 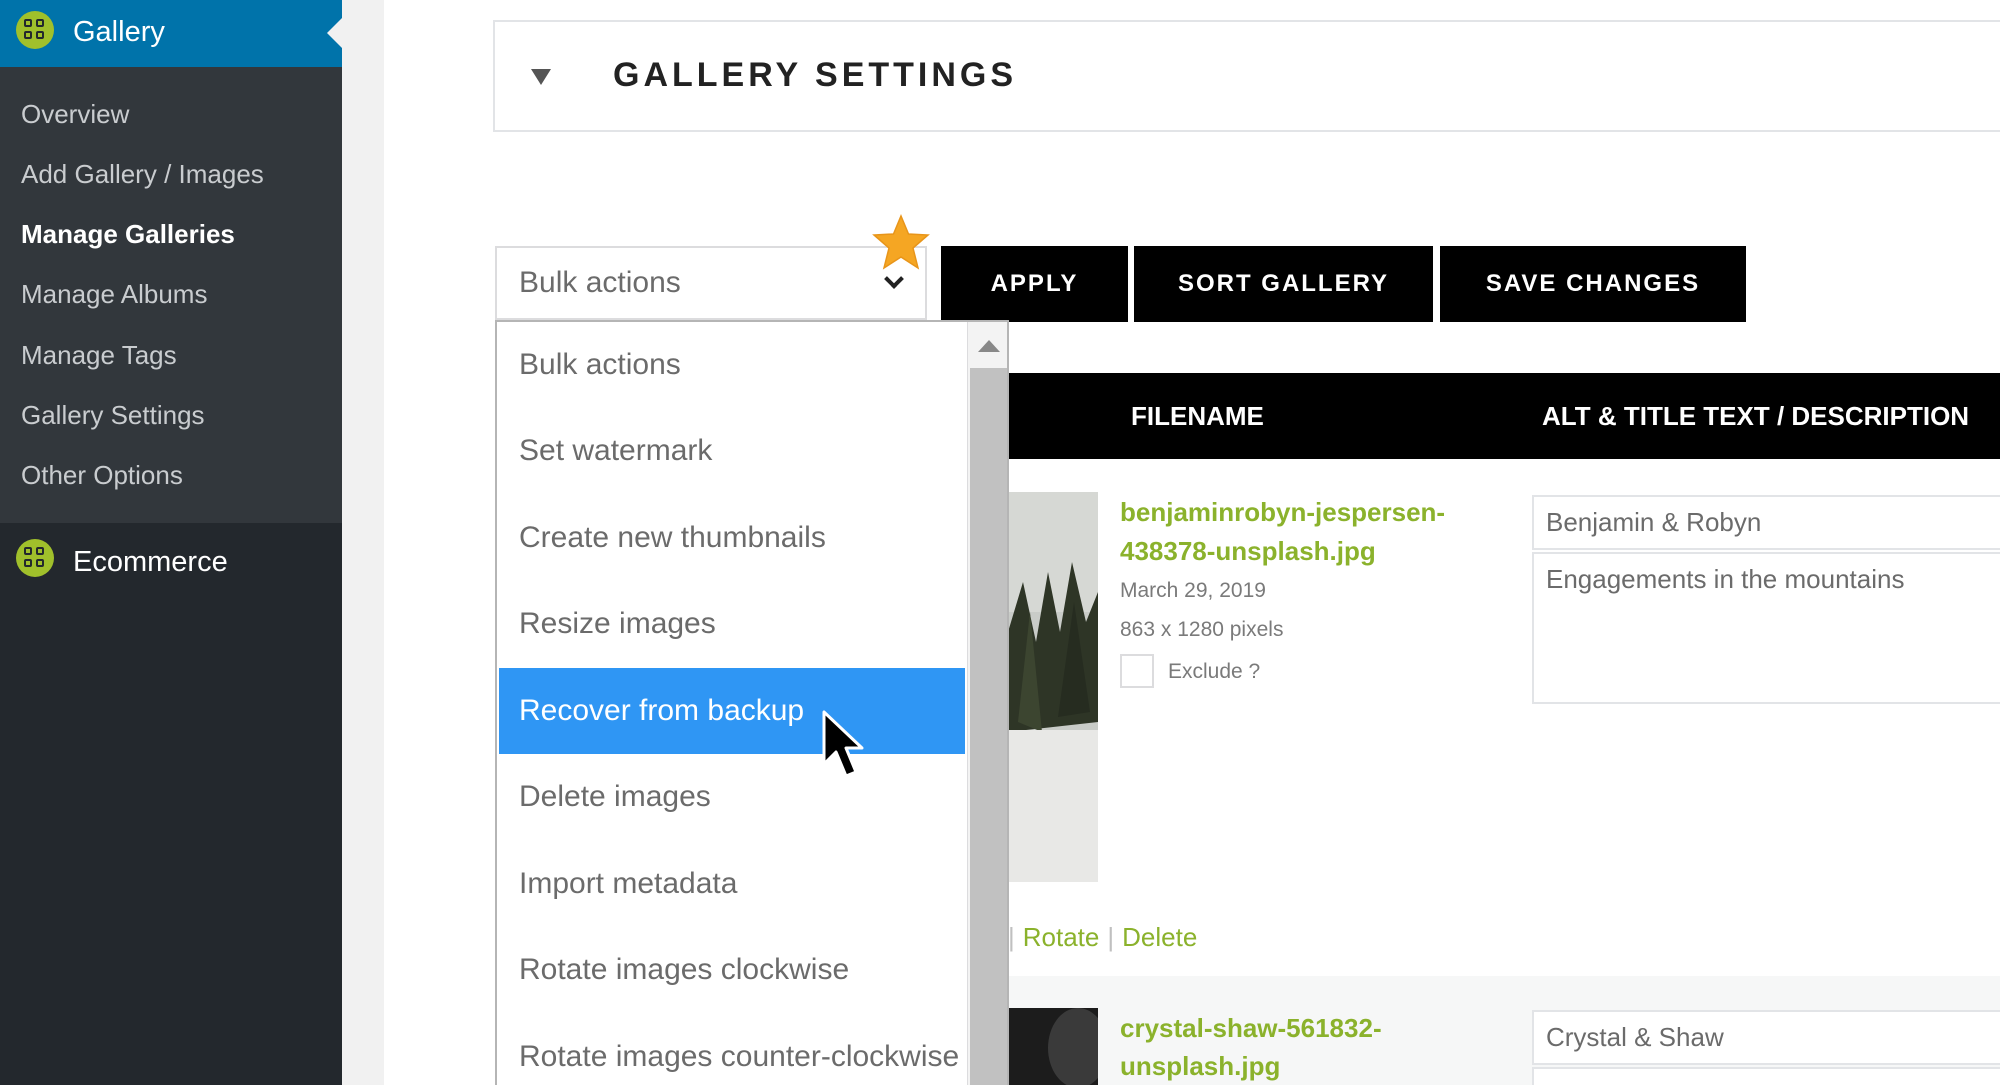 I want to click on sidebar-item-gallery: Gallery, so click(x=171, y=33).